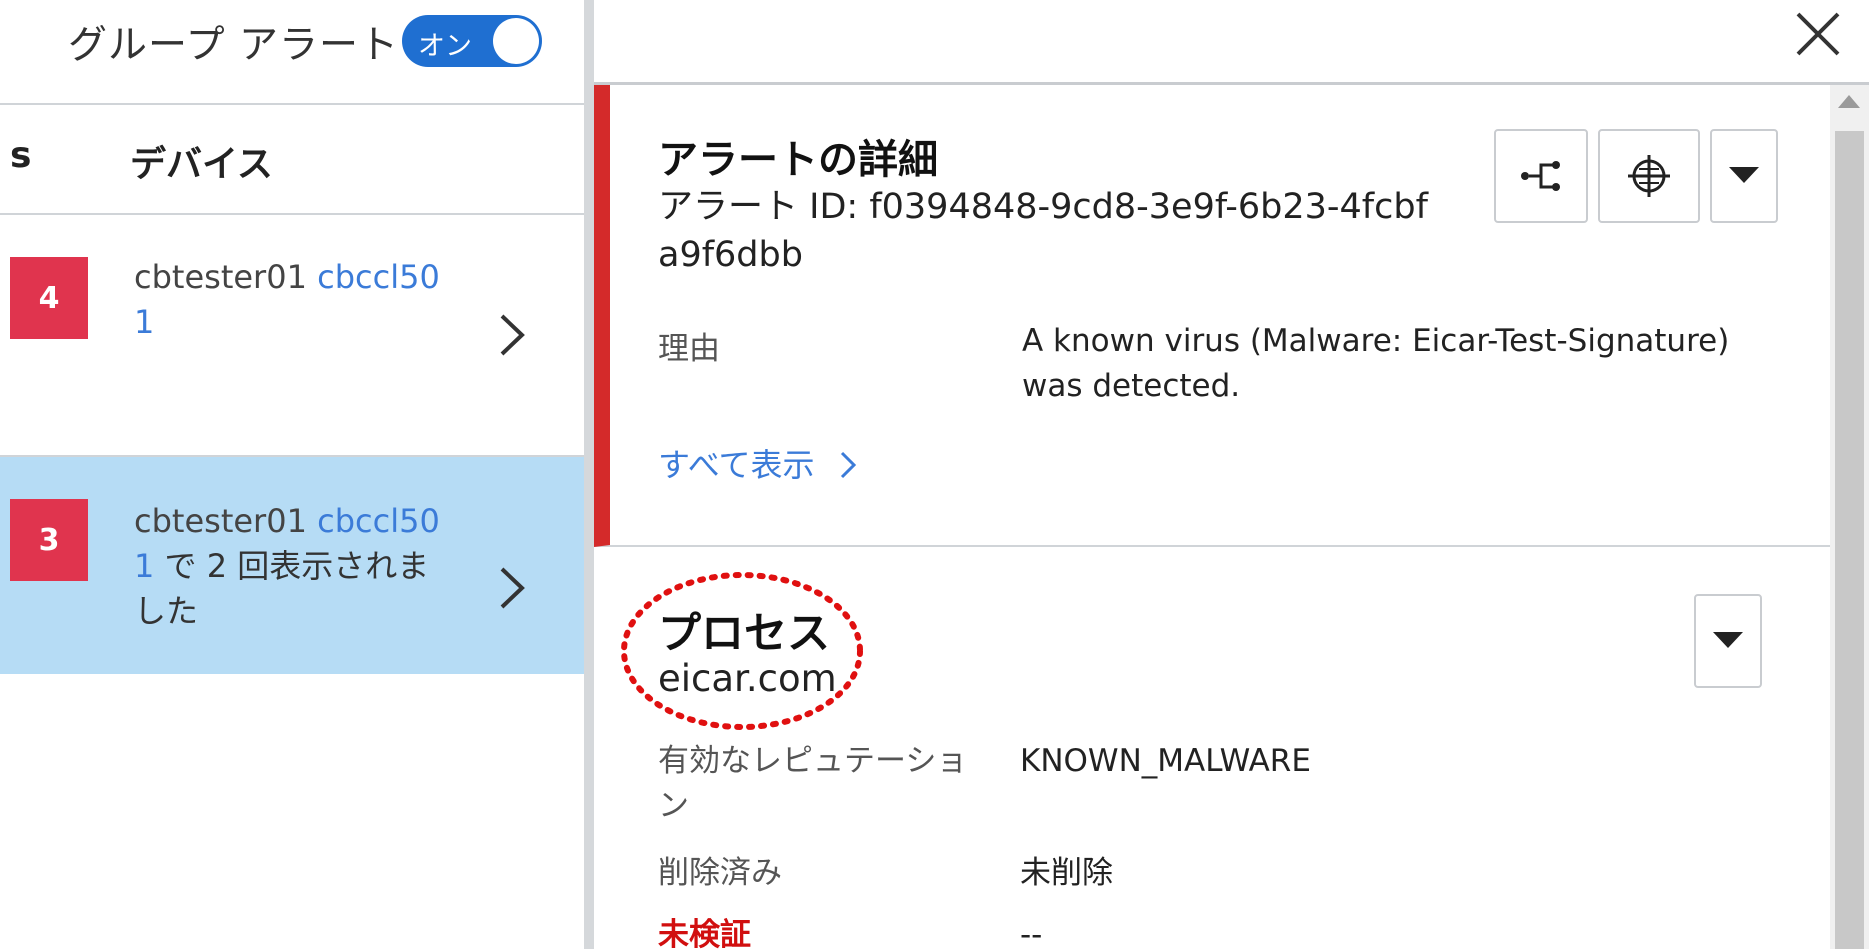 Image resolution: width=1869 pixels, height=949 pixels. Describe the element at coordinates (1818, 34) in the screenshot. I see `close-icon` at that location.